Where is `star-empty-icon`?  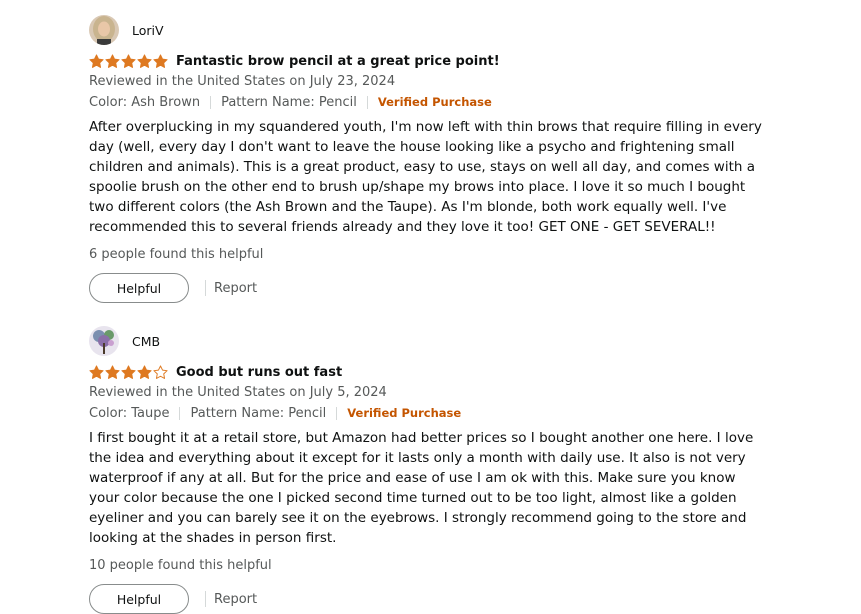
star-empty-icon is located at coordinates (160, 371).